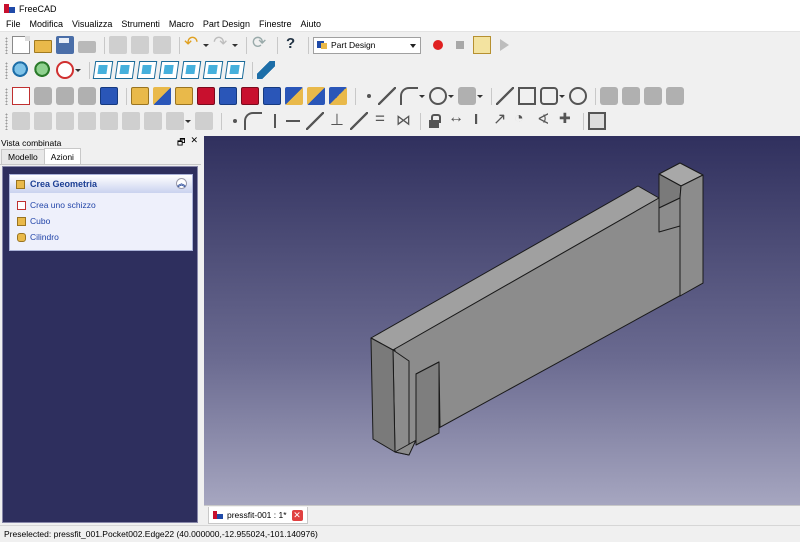  What do you see at coordinates (184, 96) in the screenshot?
I see `additive-loft-icon` at bounding box center [184, 96].